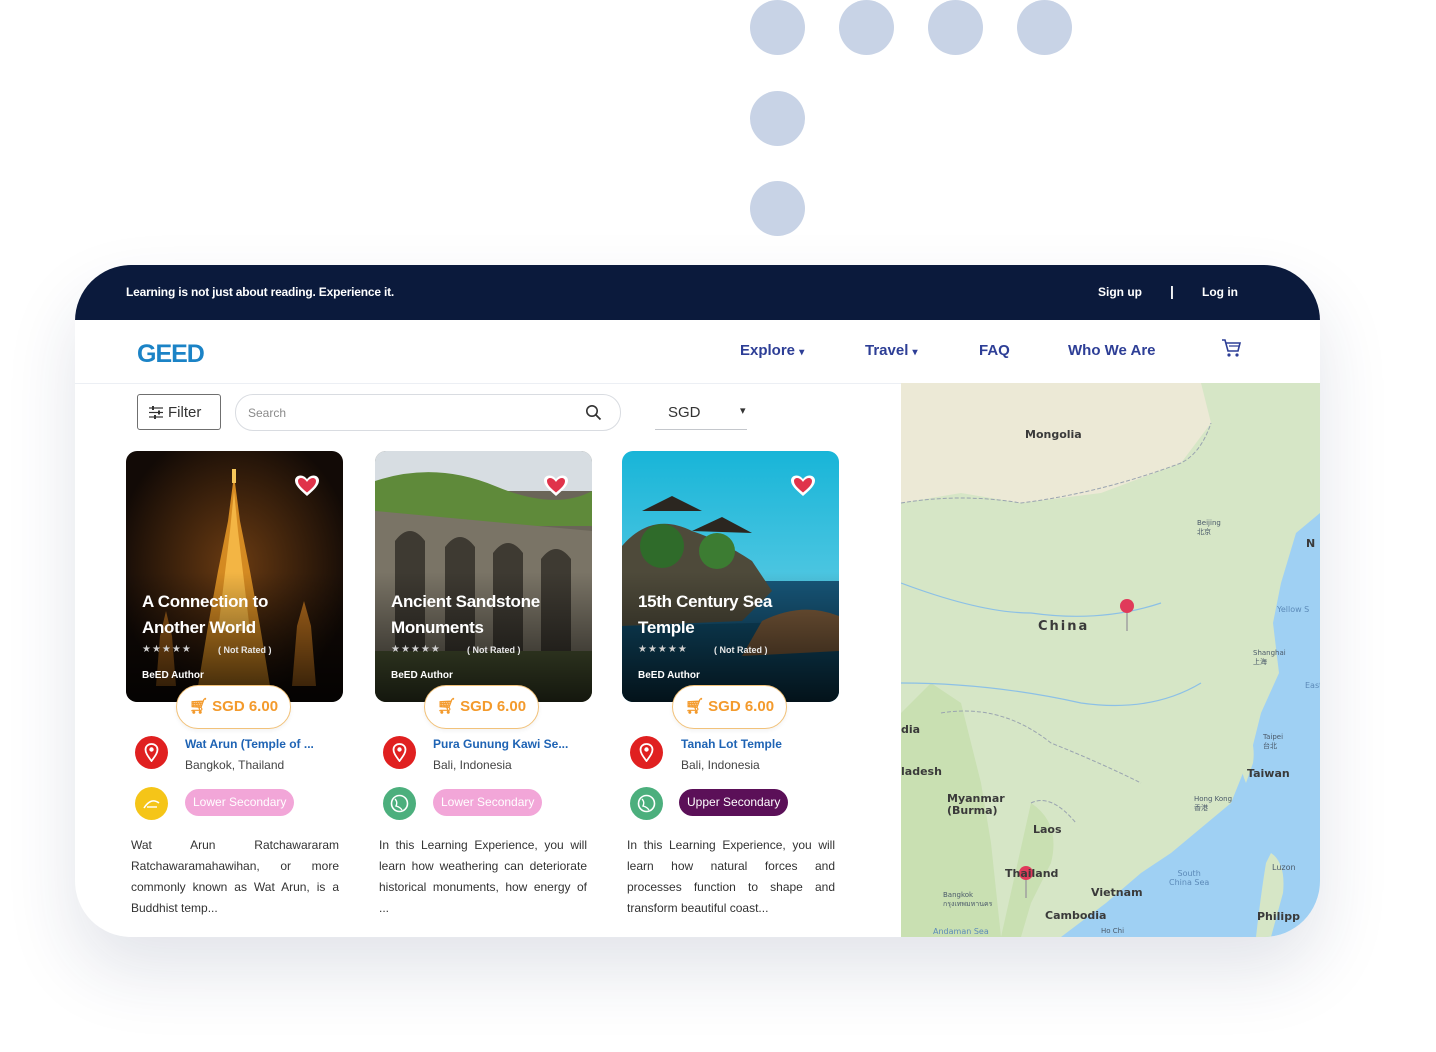 This screenshot has width=1436, height=1052. What do you see at coordinates (1273, 741) in the screenshot?
I see `map-label-taipei: Taipei 台北` at bounding box center [1273, 741].